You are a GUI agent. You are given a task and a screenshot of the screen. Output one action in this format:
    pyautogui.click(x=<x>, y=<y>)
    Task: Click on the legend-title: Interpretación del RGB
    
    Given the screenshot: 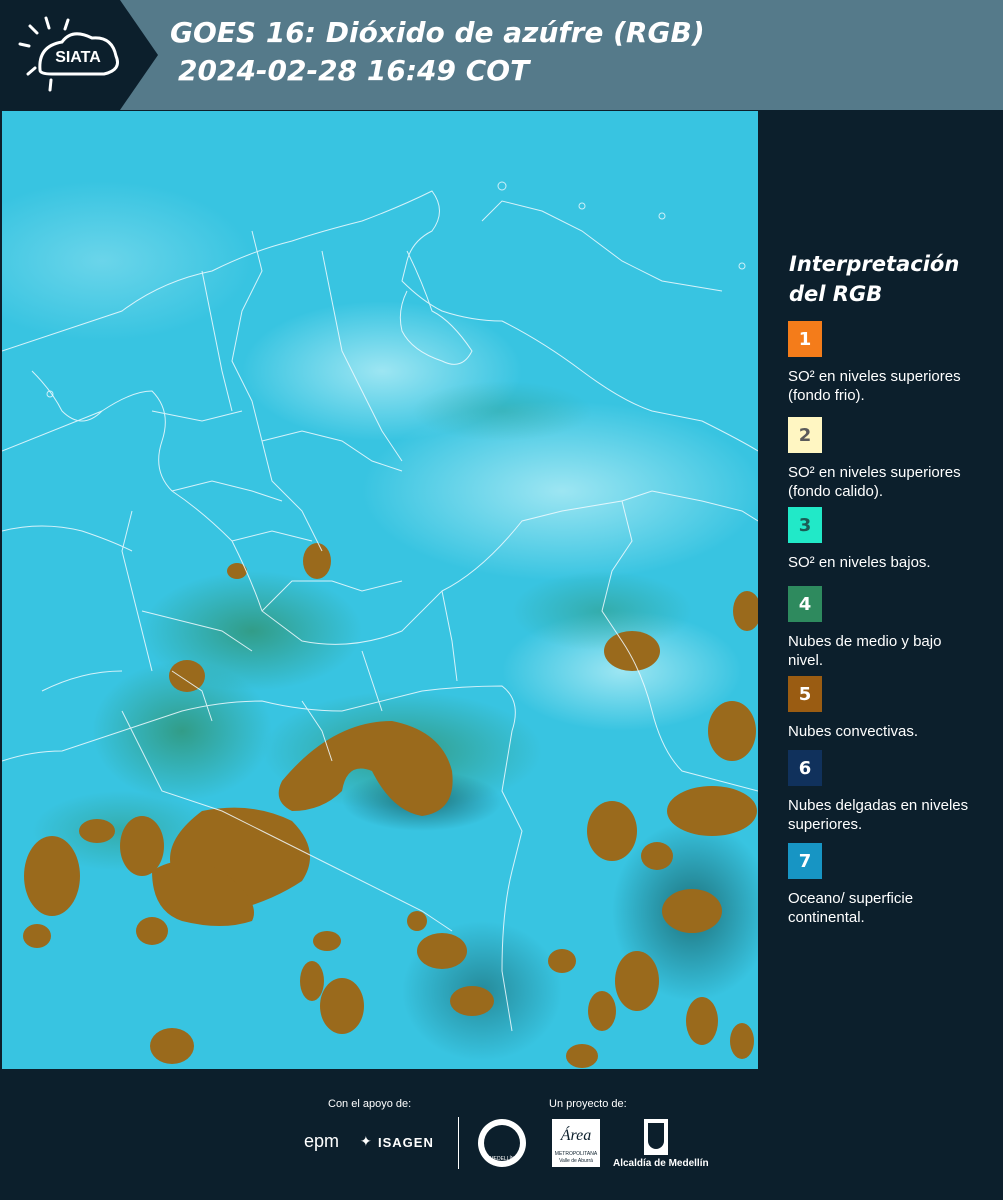 What is the action you would take?
    pyautogui.click(x=894, y=279)
    